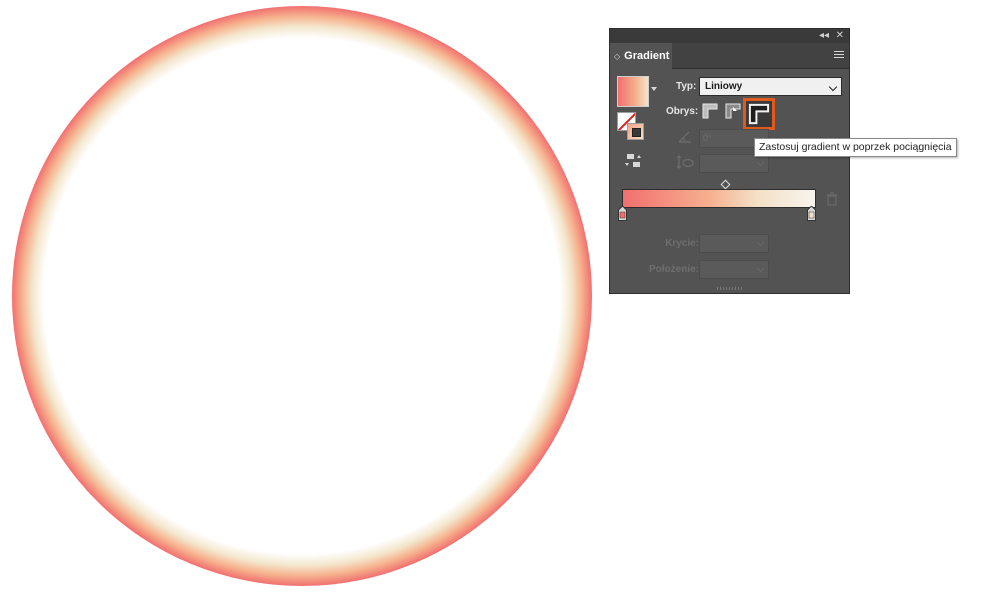 This screenshot has width=989, height=599. I want to click on stroke-gradient-icon, so click(635, 131).